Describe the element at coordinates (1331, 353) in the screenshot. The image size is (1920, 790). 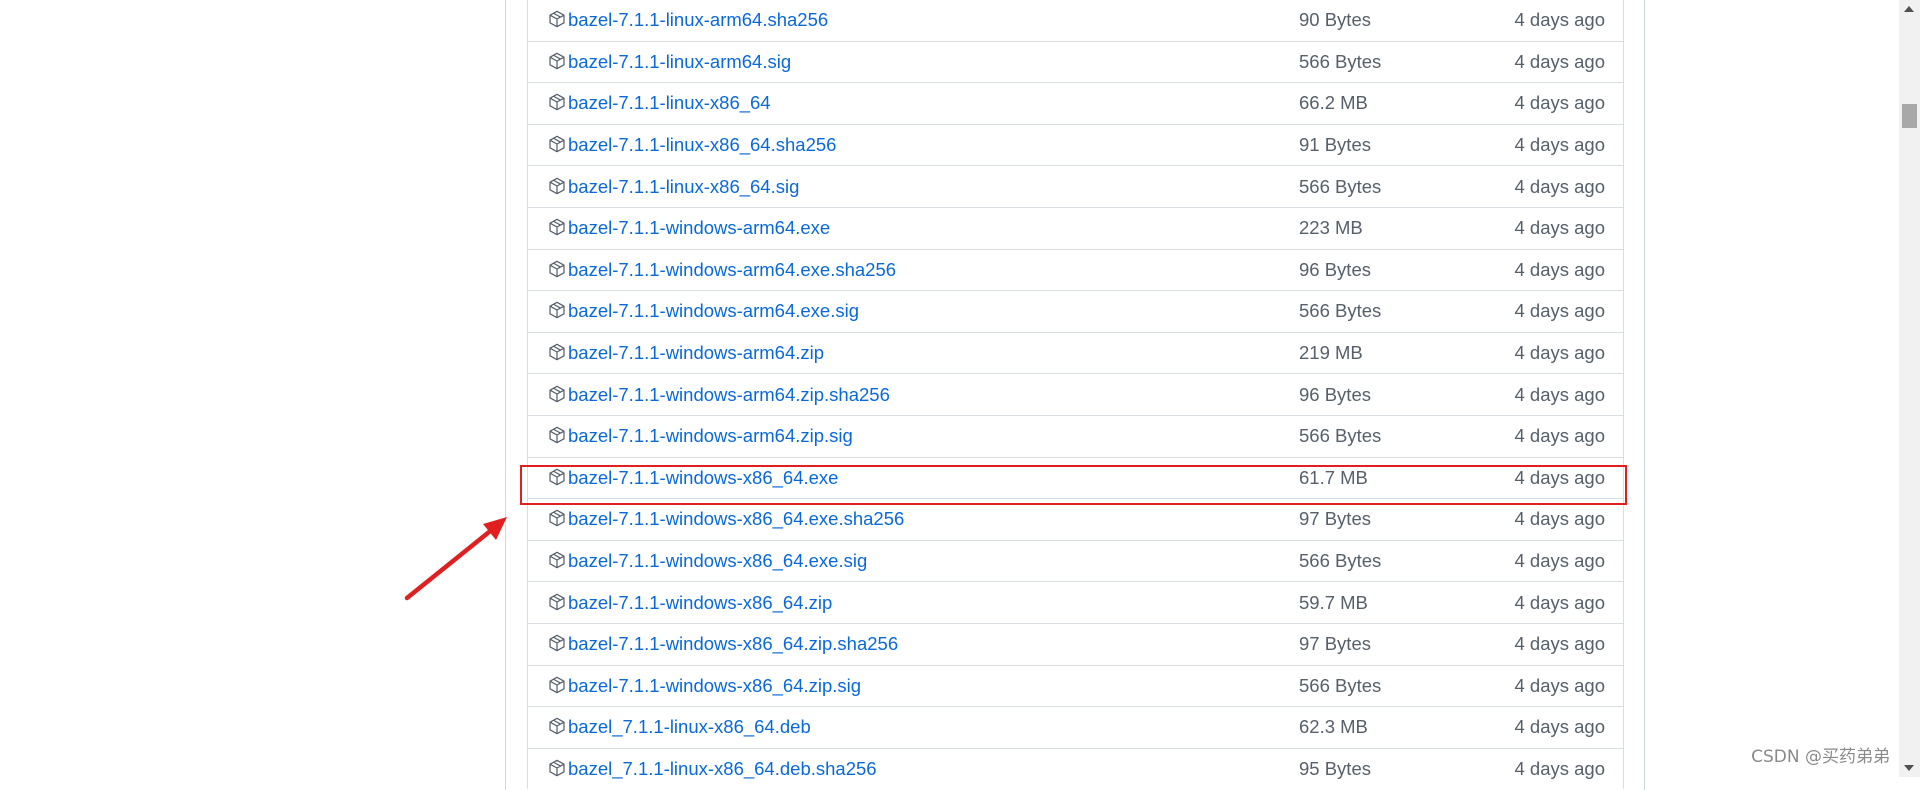
I see `asset-size: 219 MB` at that location.